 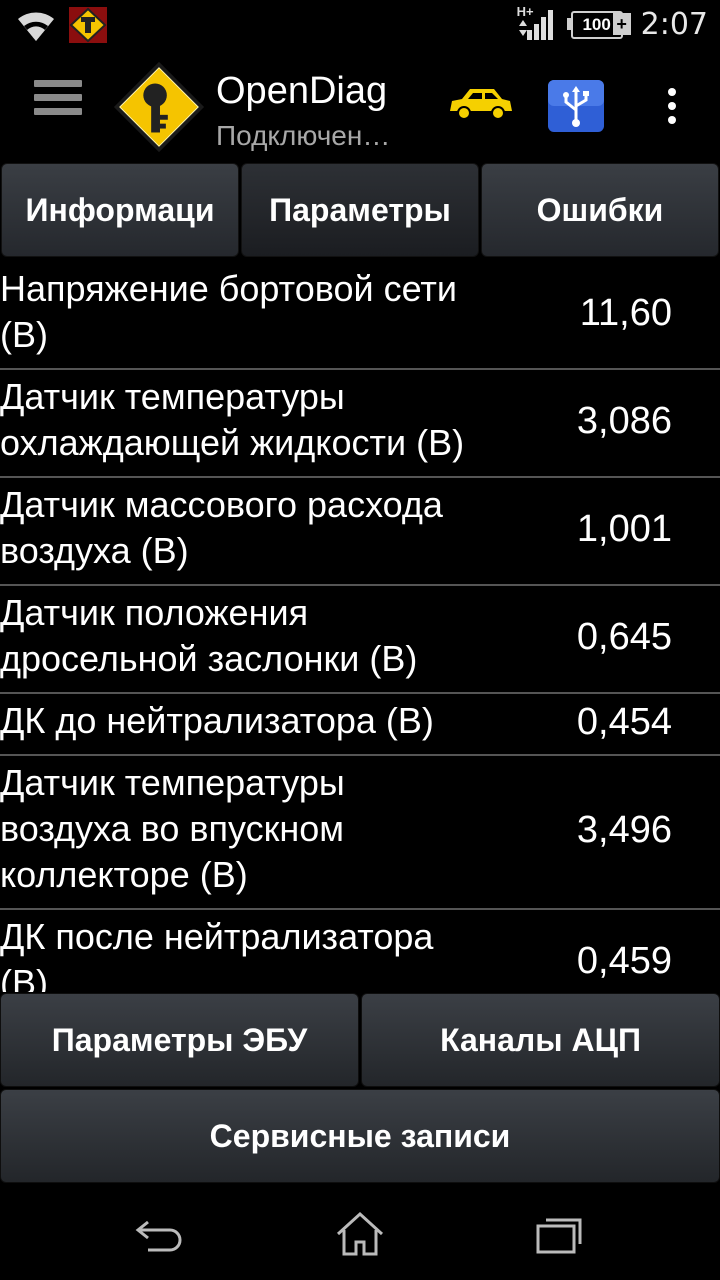 I want to click on adc-channels-button: Каналы АЦП, so click(x=540, y=1040).